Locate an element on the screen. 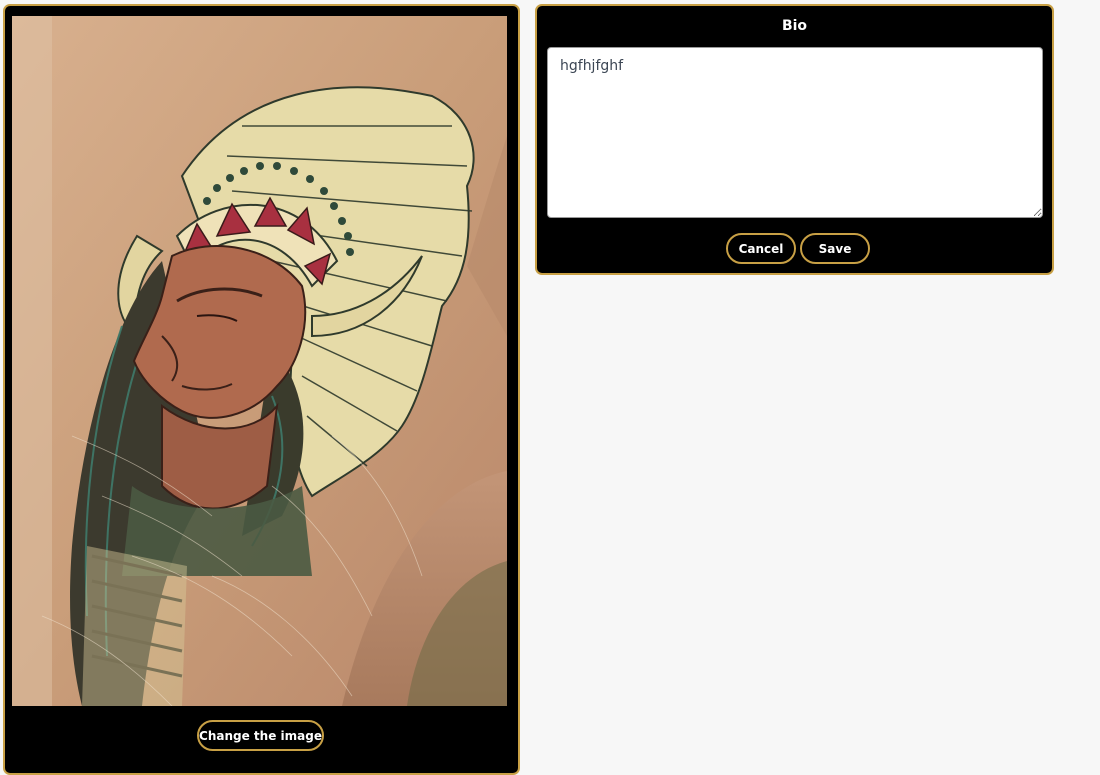 This screenshot has width=1100, height=775. bio-actions: Cancel Save is located at coordinates (794, 248).